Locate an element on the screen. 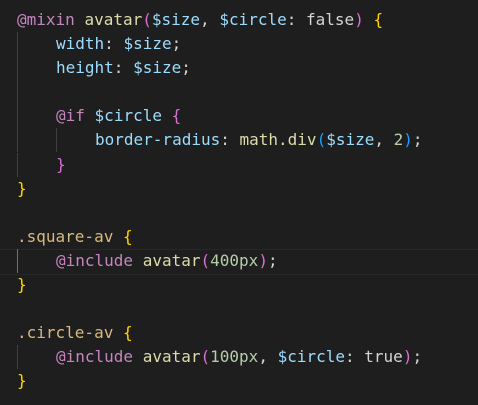 The height and width of the screenshot is (405, 478). code-token: math.div is located at coordinates (278, 140).